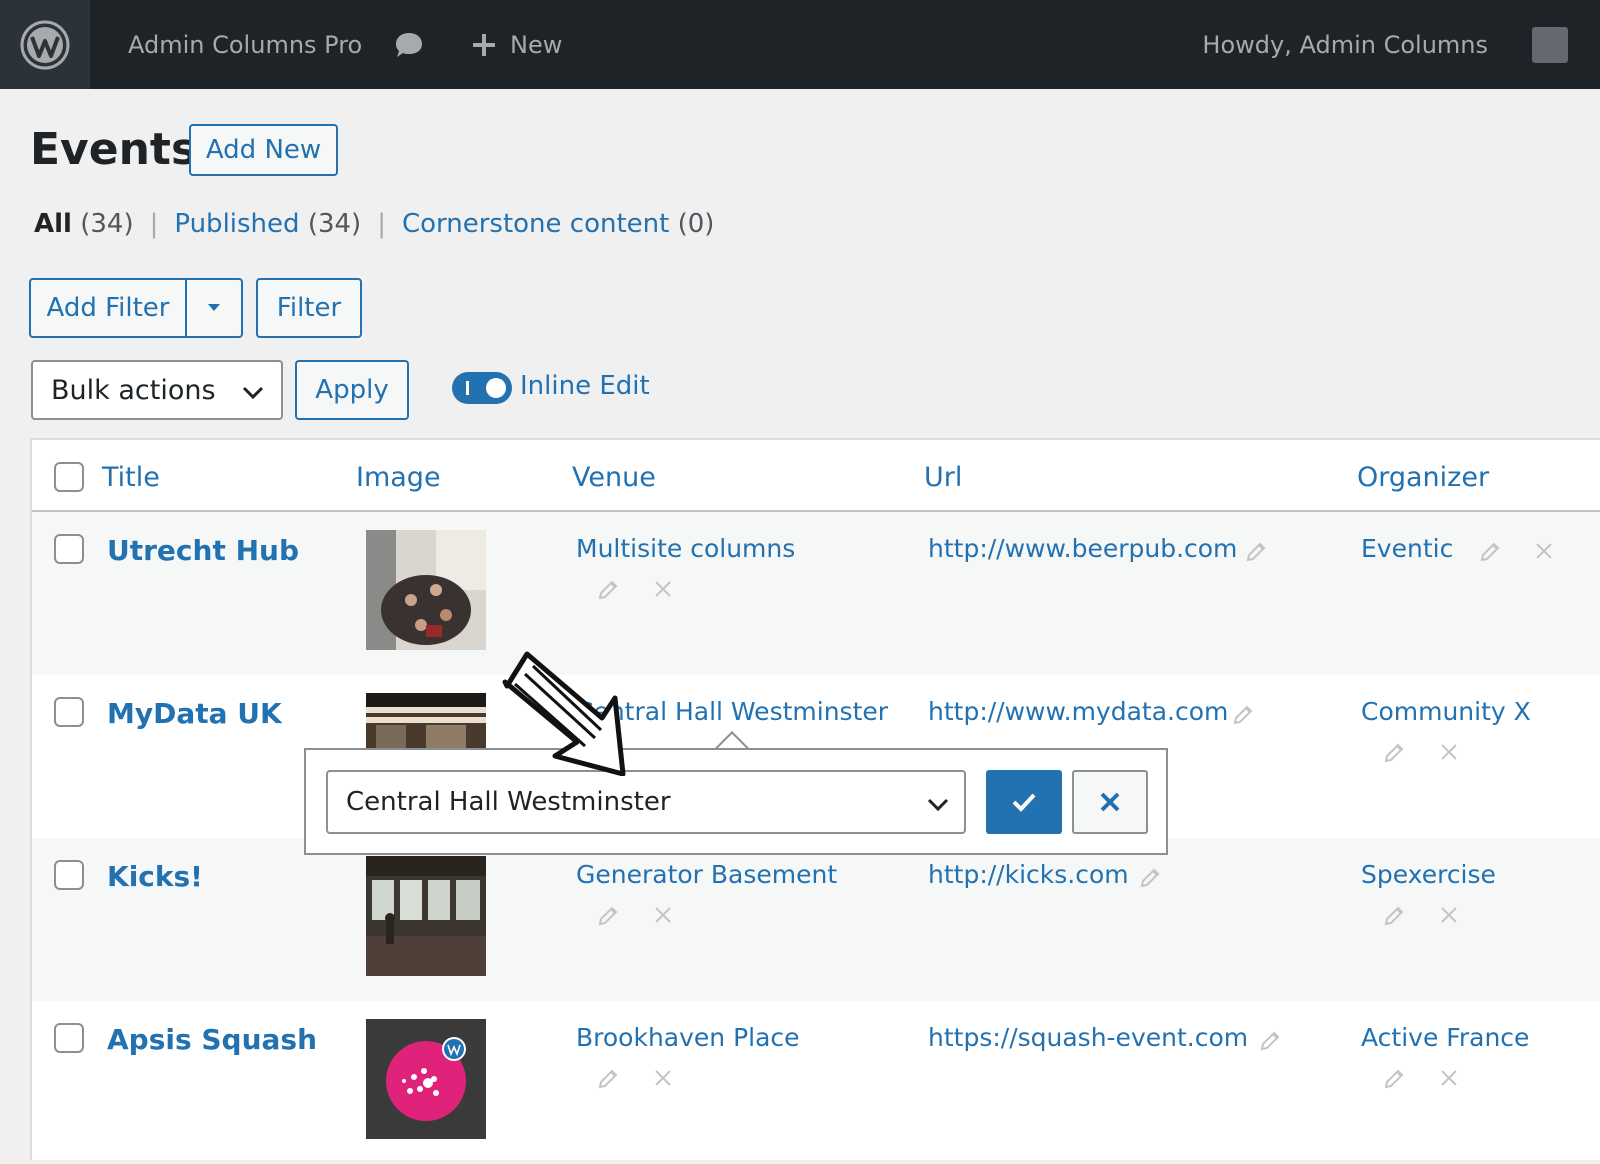 Image resolution: width=1600 pixels, height=1164 pixels. Describe the element at coordinates (614, 477) in the screenshot. I see `column-header-venue: Venue` at that location.